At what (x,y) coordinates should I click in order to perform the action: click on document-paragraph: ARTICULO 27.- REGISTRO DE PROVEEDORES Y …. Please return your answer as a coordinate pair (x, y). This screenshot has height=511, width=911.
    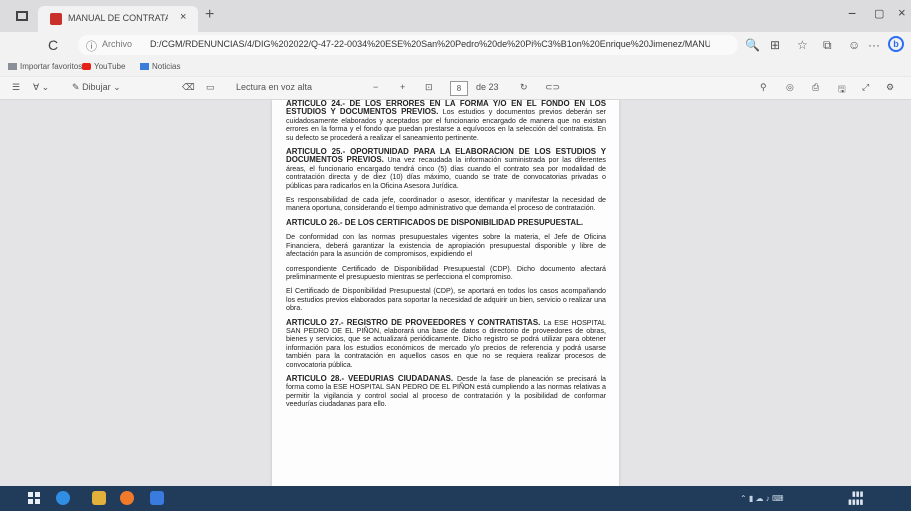
    Looking at the image, I should click on (446, 343).